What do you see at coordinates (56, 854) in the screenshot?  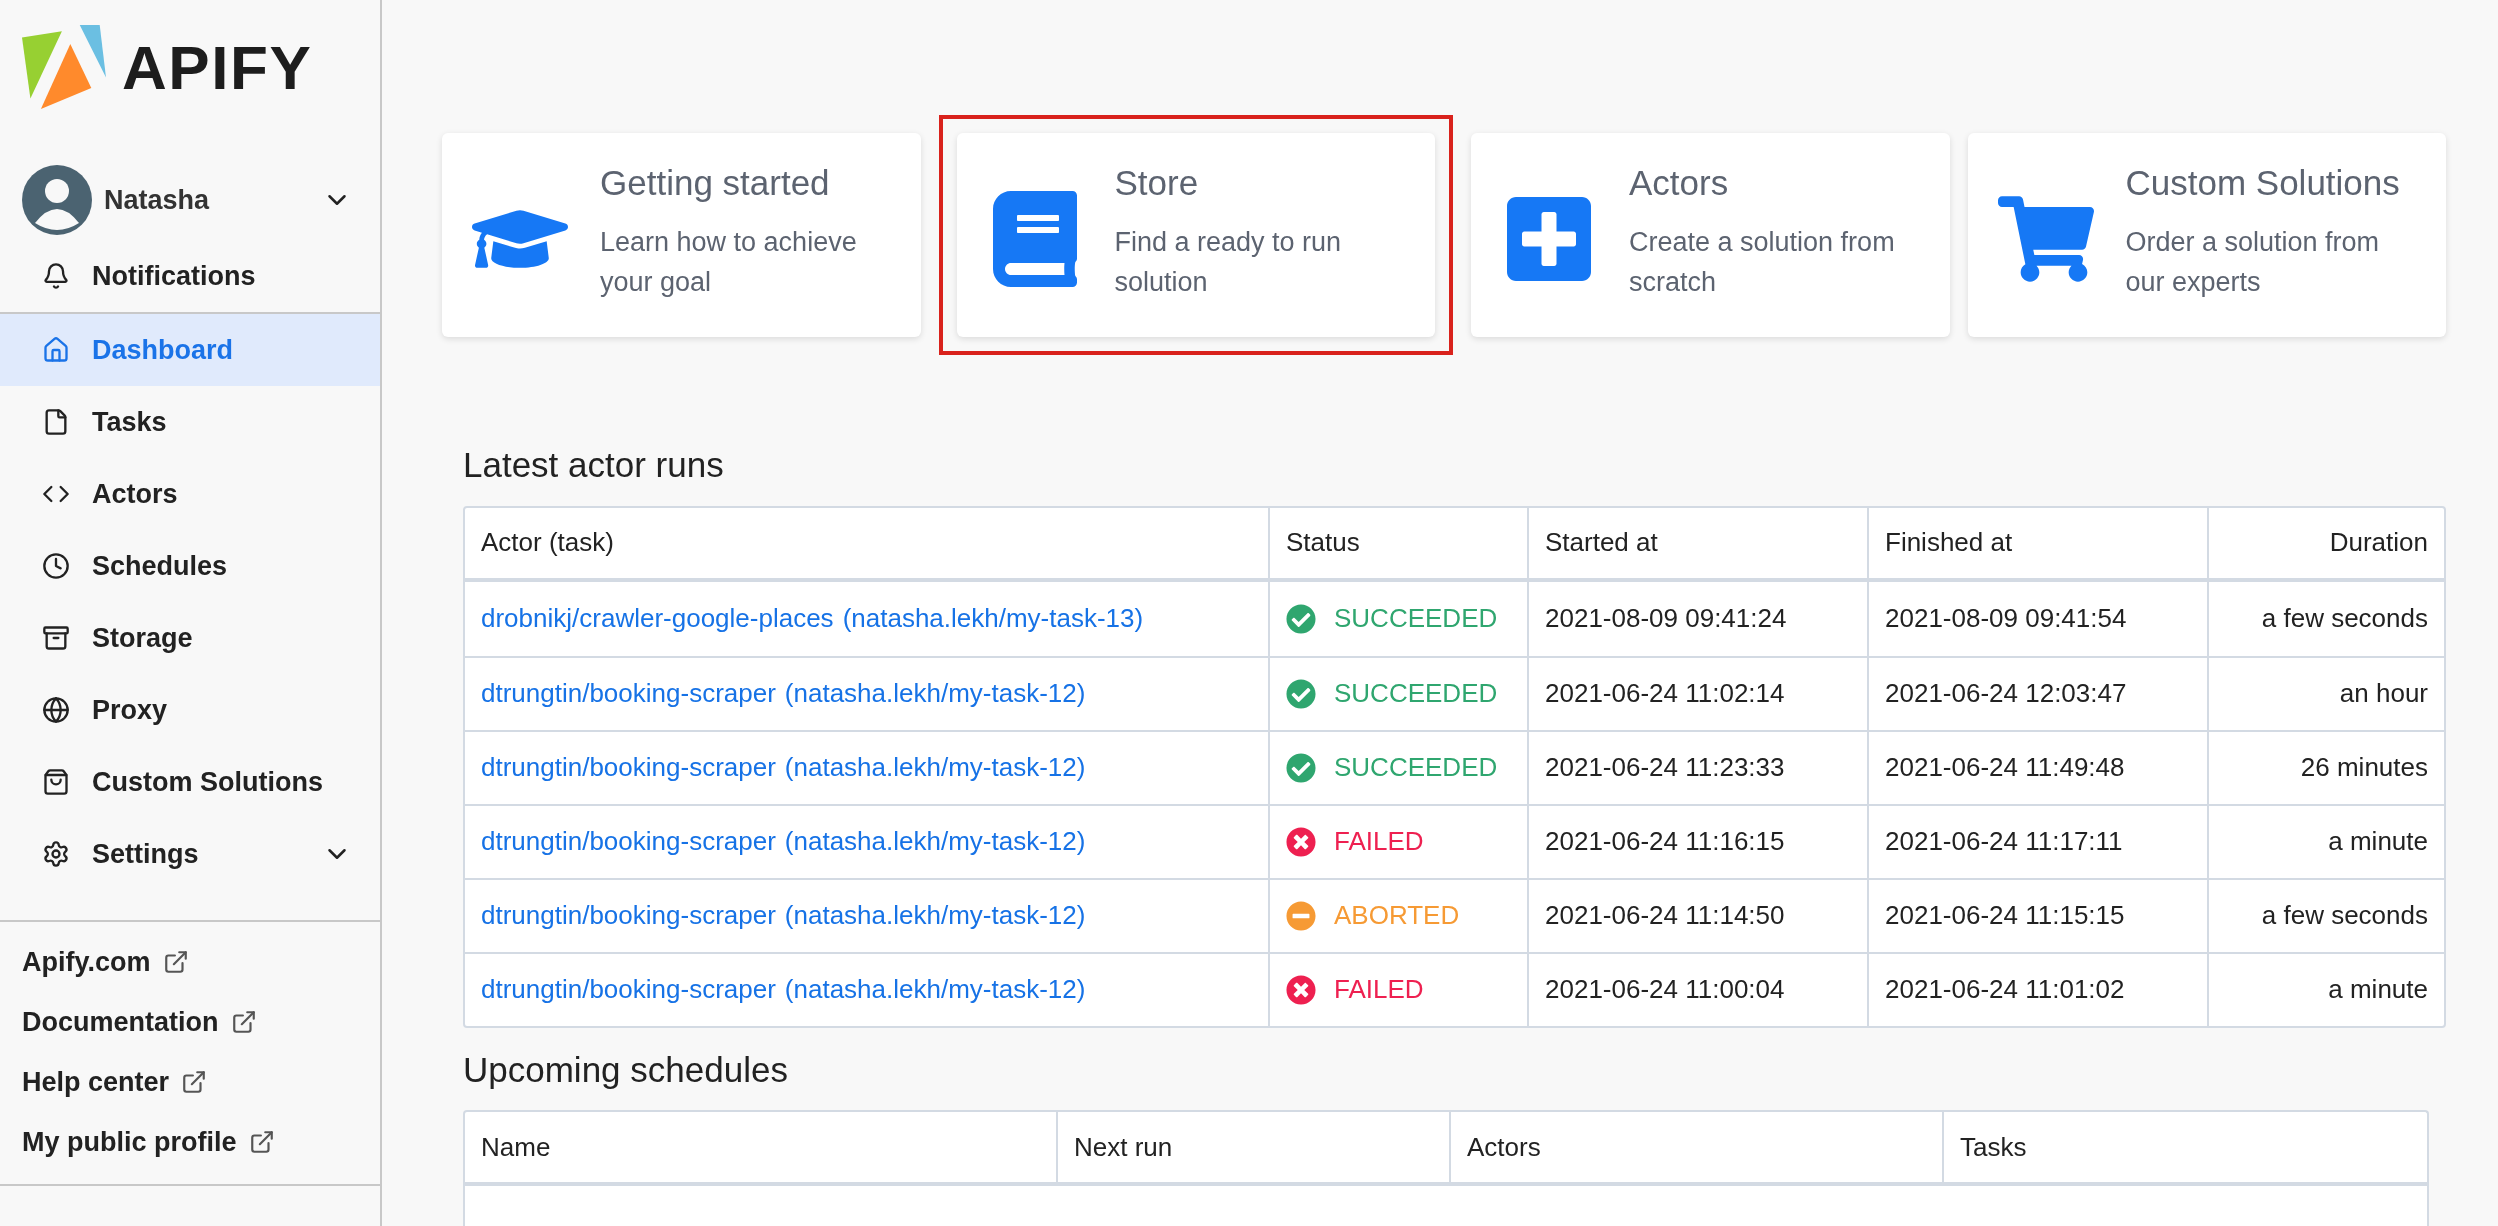 I see `gear-icon` at bounding box center [56, 854].